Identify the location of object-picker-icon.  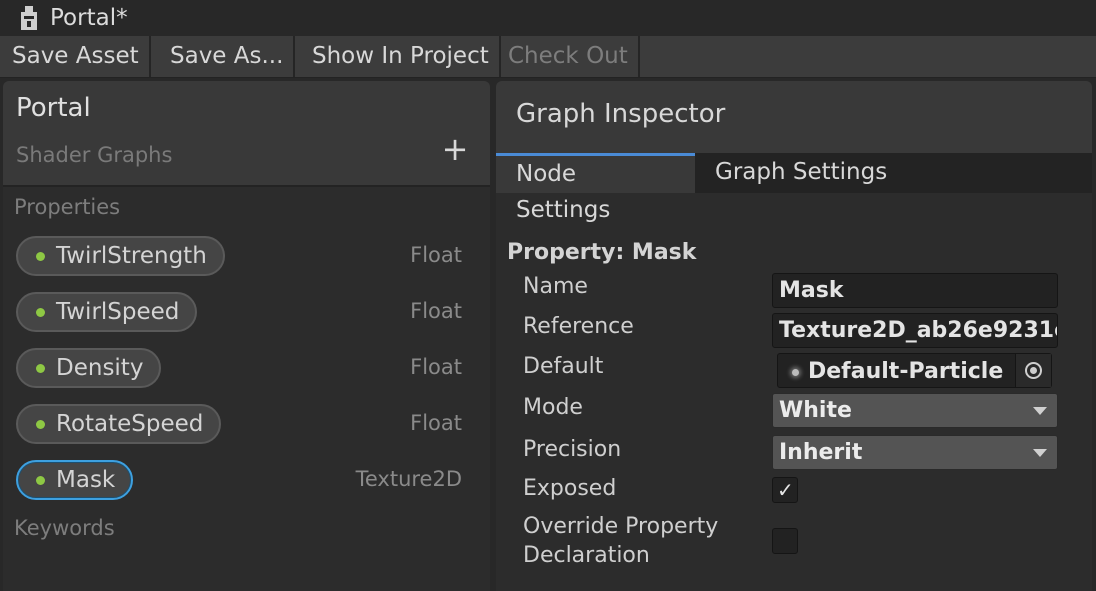
(1033, 370).